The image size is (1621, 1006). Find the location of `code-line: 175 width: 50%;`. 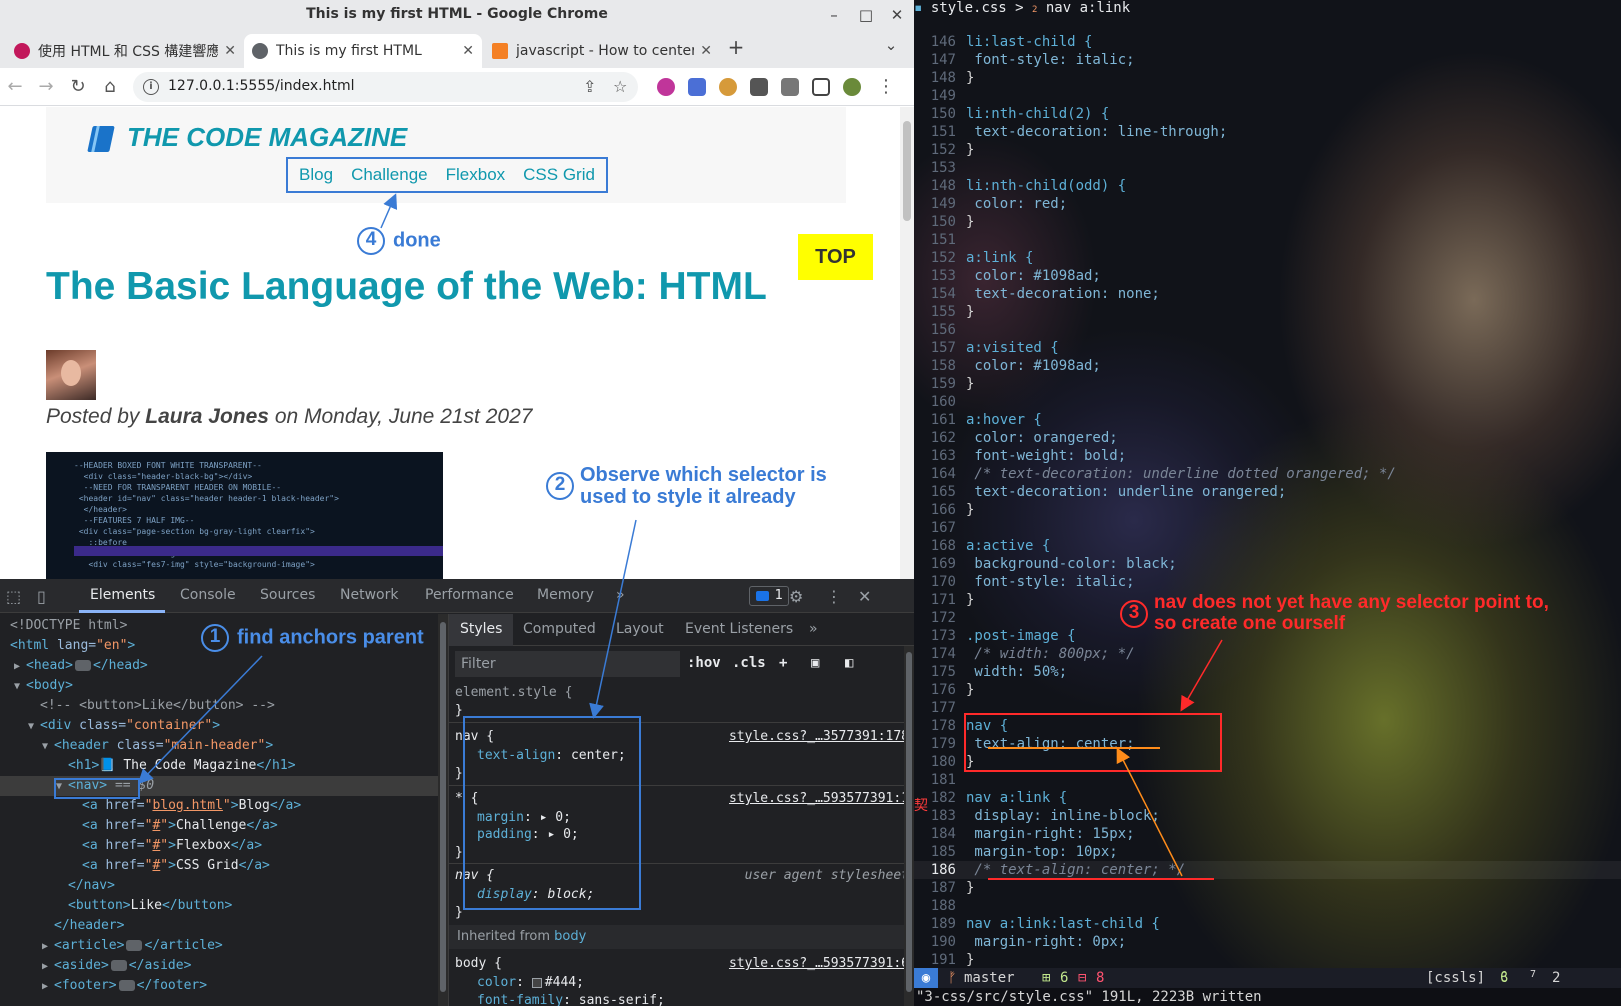

code-line: 175 width: 50%; is located at coordinates (1267, 672).